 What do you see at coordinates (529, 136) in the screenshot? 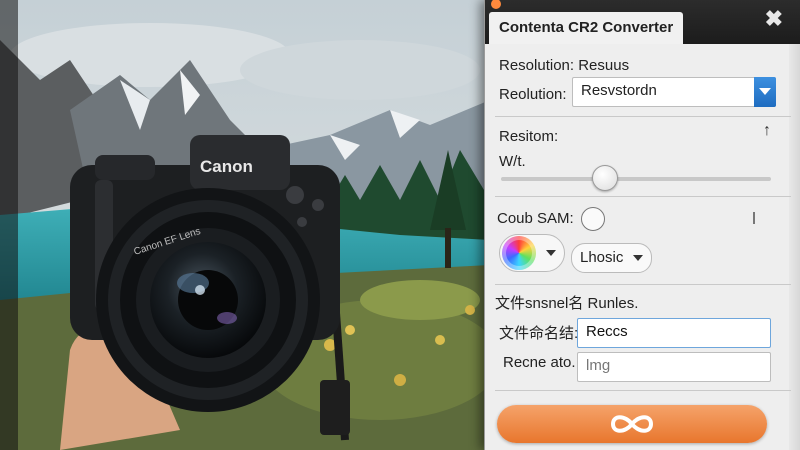
I see `resize-header: Resitom:` at bounding box center [529, 136].